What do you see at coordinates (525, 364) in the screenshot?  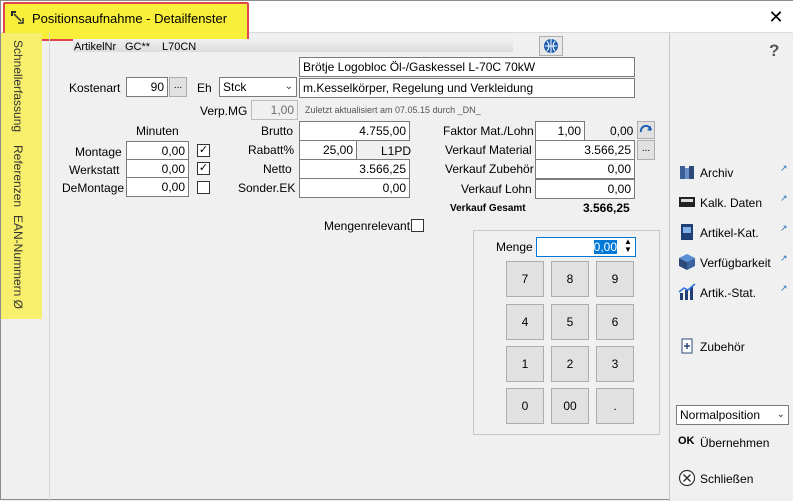 I see `numpad-key-1: 1` at bounding box center [525, 364].